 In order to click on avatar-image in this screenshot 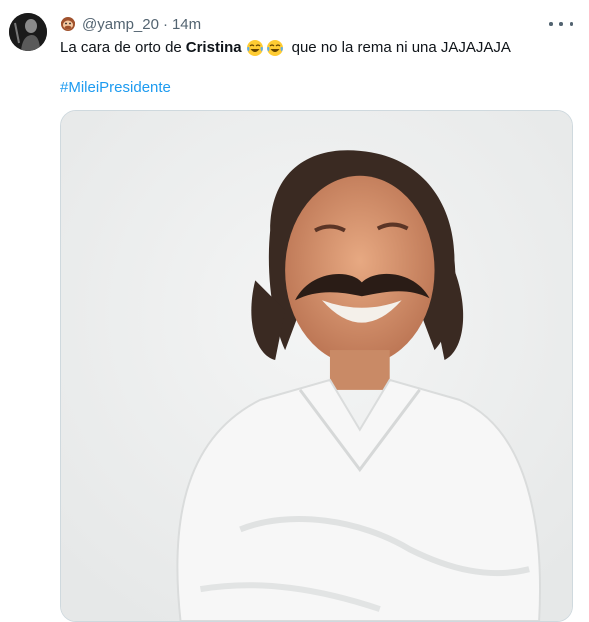, I will do `click(28, 32)`.